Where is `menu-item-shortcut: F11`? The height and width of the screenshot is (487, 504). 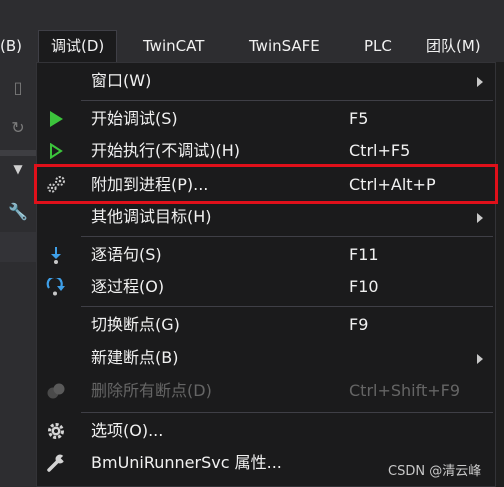 menu-item-shortcut: F11 is located at coordinates (364, 254).